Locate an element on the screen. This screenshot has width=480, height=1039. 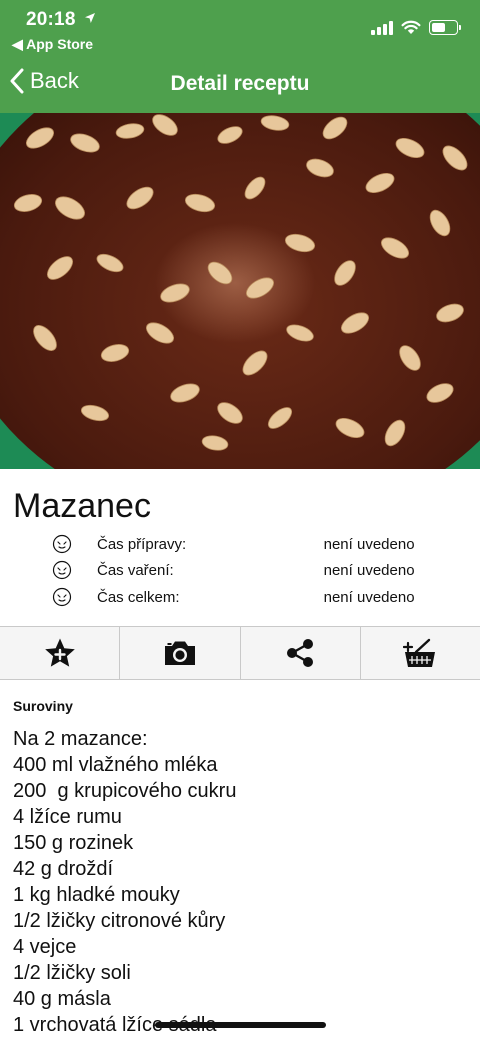
add-photo-button is located at coordinates (180, 653).